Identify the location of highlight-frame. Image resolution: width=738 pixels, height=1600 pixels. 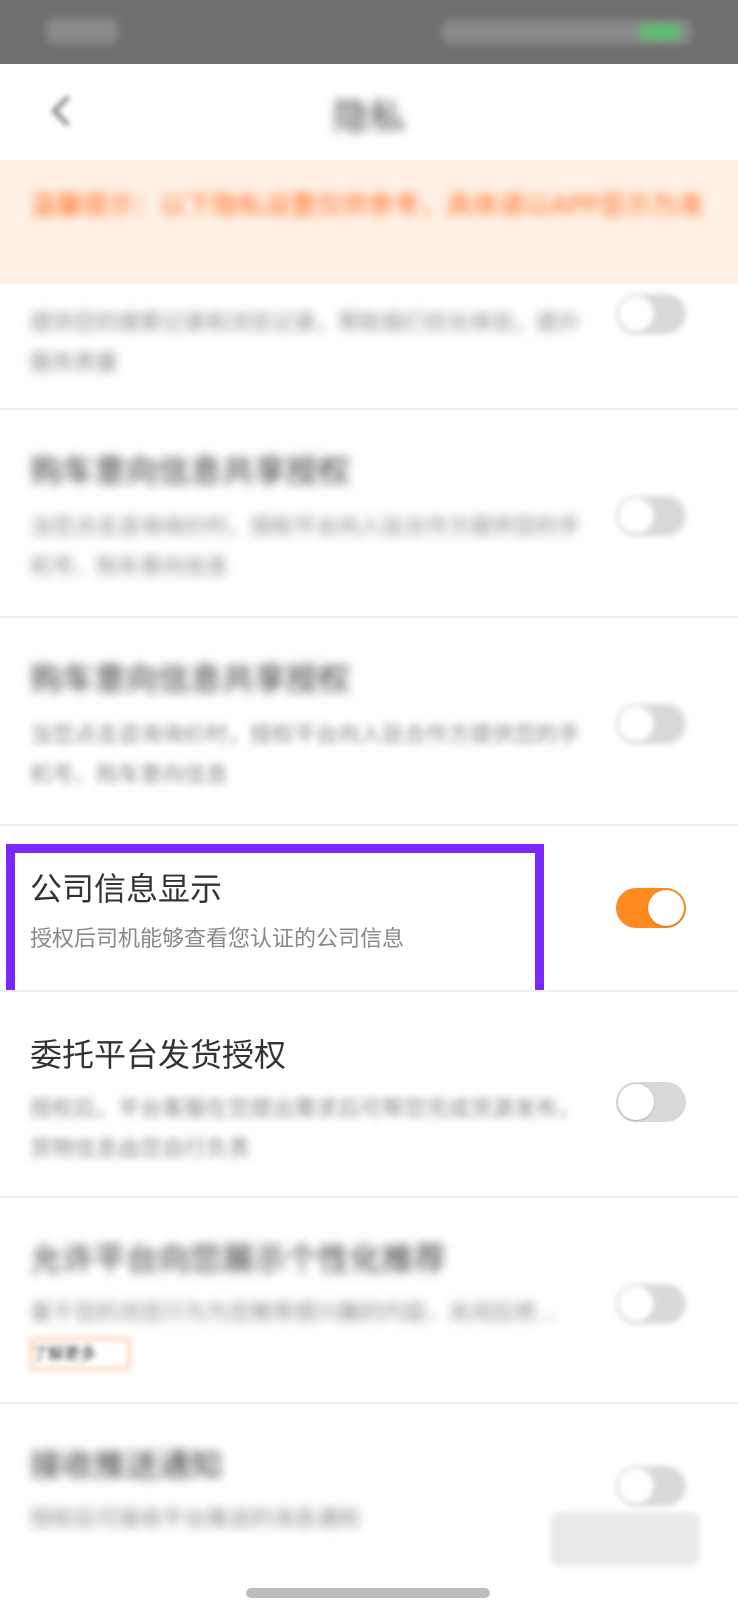
(275, 929).